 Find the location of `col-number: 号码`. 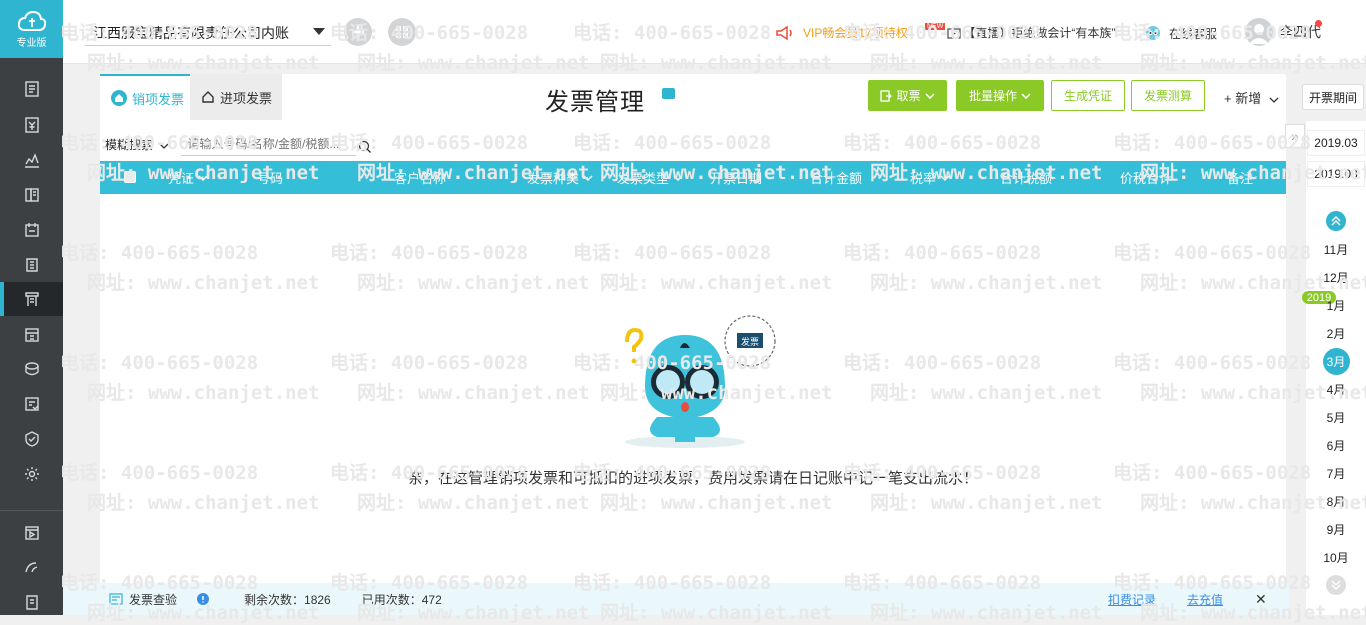

col-number: 号码 is located at coordinates (269, 178).